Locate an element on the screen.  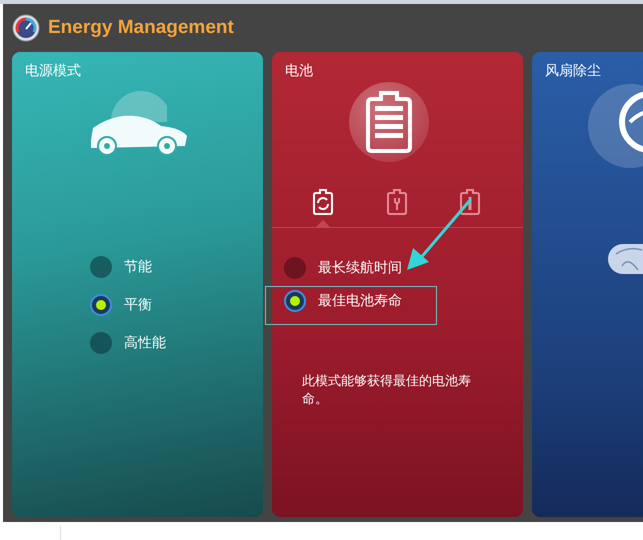
option-label: 高性能 is located at coordinates (145, 343).